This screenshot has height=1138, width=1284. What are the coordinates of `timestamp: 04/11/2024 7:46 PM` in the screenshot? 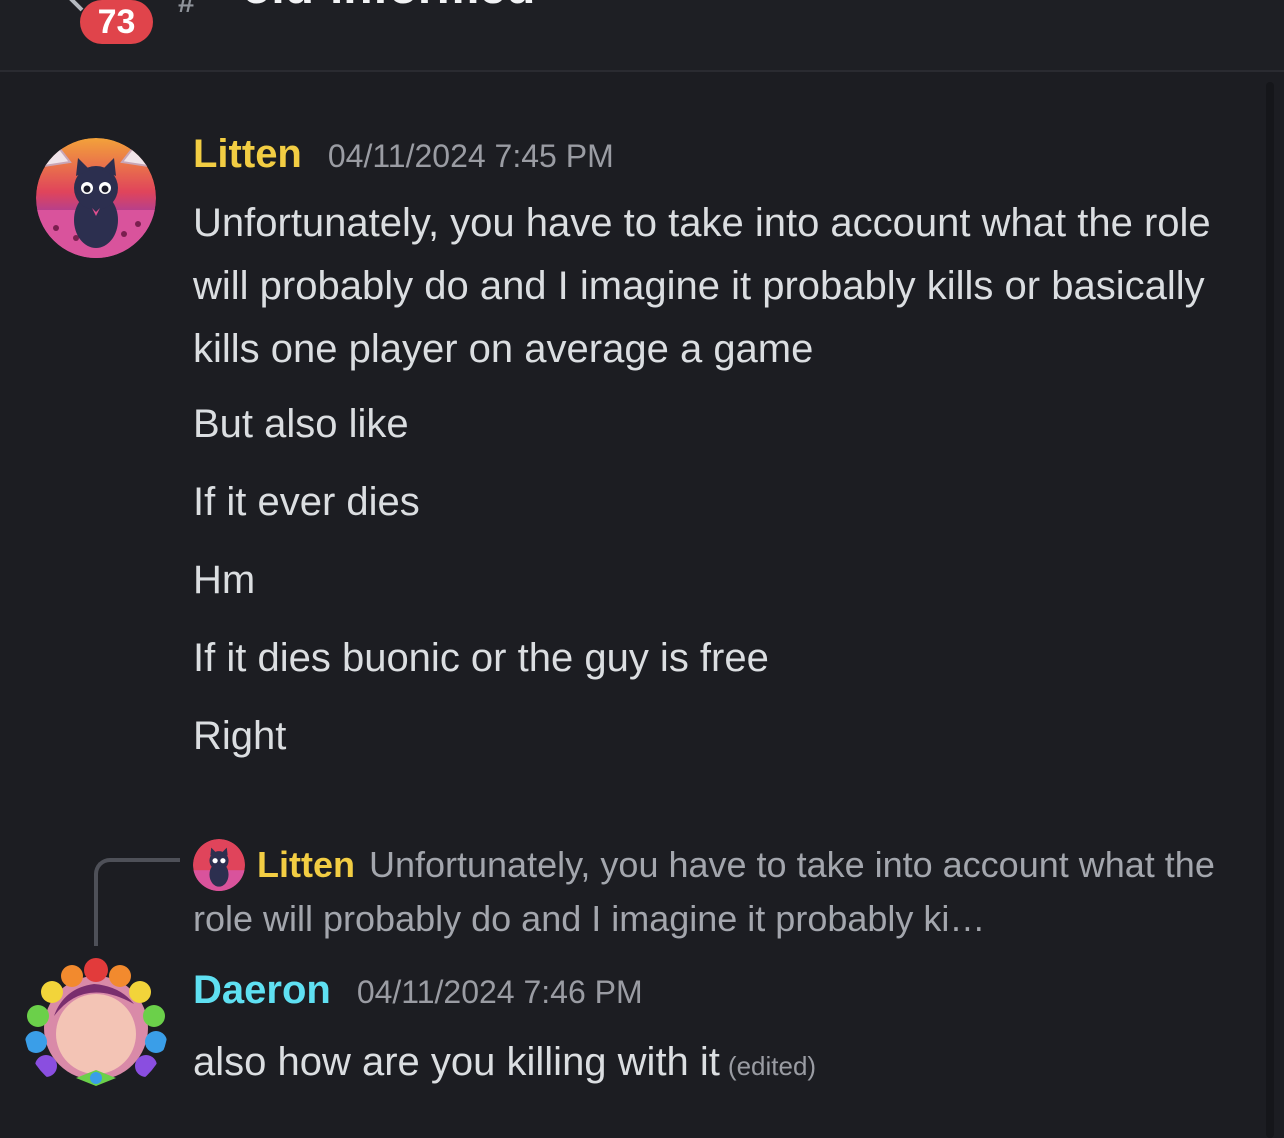 It's located at (499, 992).